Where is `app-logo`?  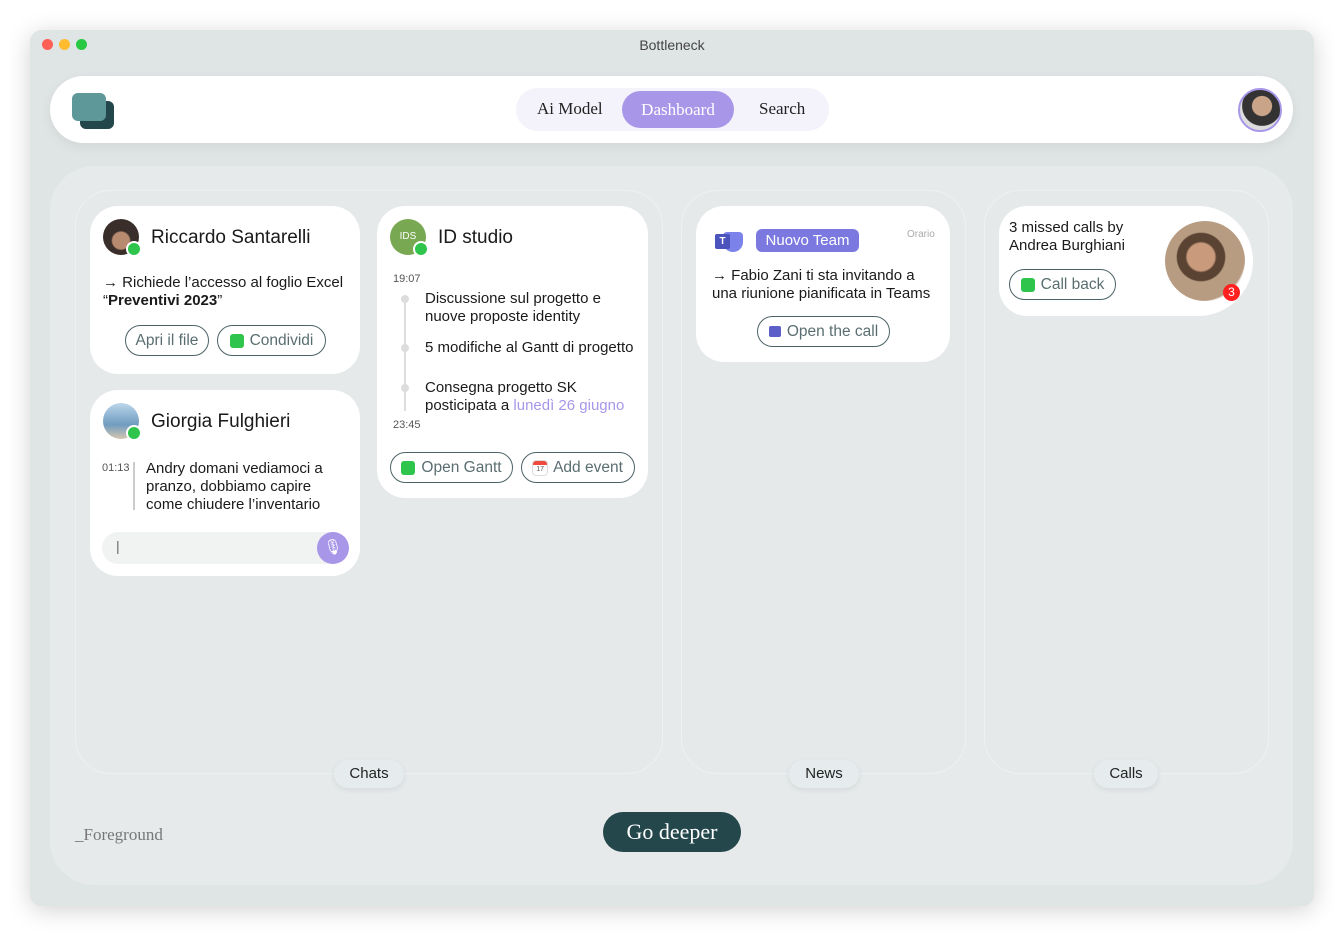
app-logo is located at coordinates (93, 111).